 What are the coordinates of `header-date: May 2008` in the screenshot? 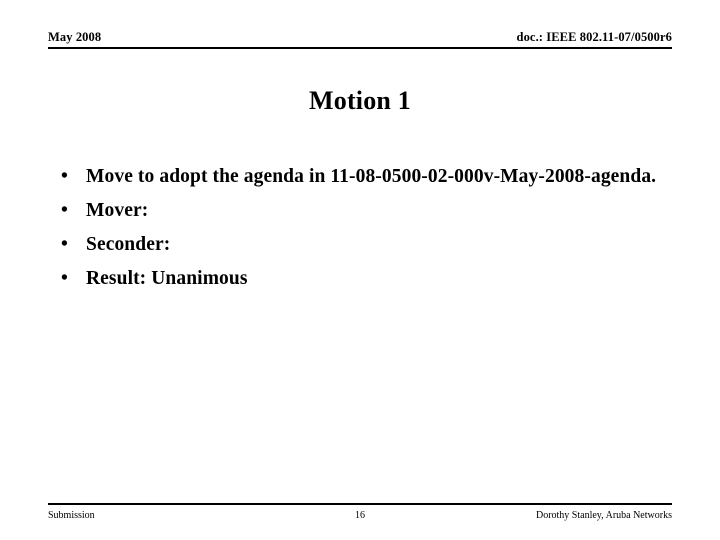 It's located at (75, 37).